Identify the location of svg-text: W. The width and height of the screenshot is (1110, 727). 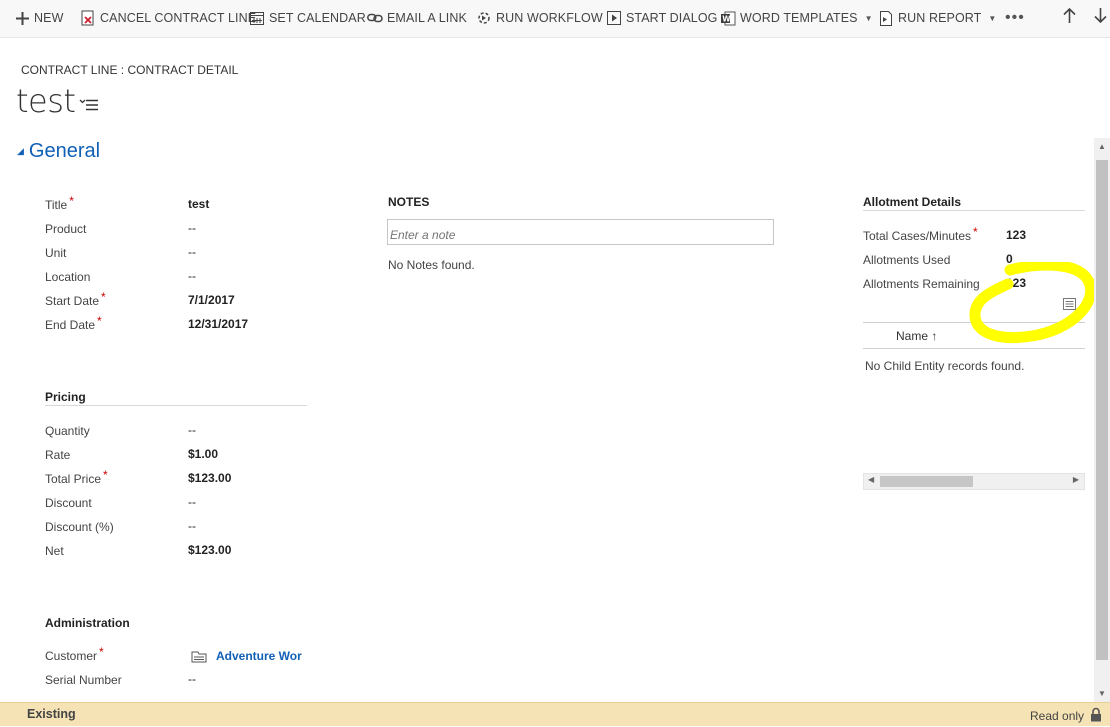
(726, 18).